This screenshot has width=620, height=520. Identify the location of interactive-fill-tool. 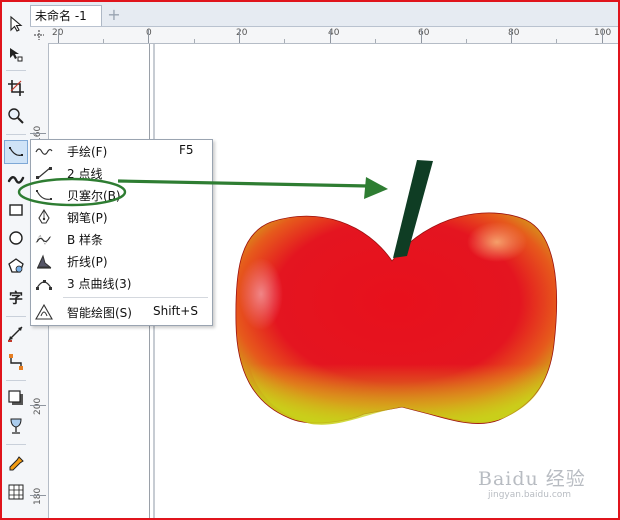
(16, 492).